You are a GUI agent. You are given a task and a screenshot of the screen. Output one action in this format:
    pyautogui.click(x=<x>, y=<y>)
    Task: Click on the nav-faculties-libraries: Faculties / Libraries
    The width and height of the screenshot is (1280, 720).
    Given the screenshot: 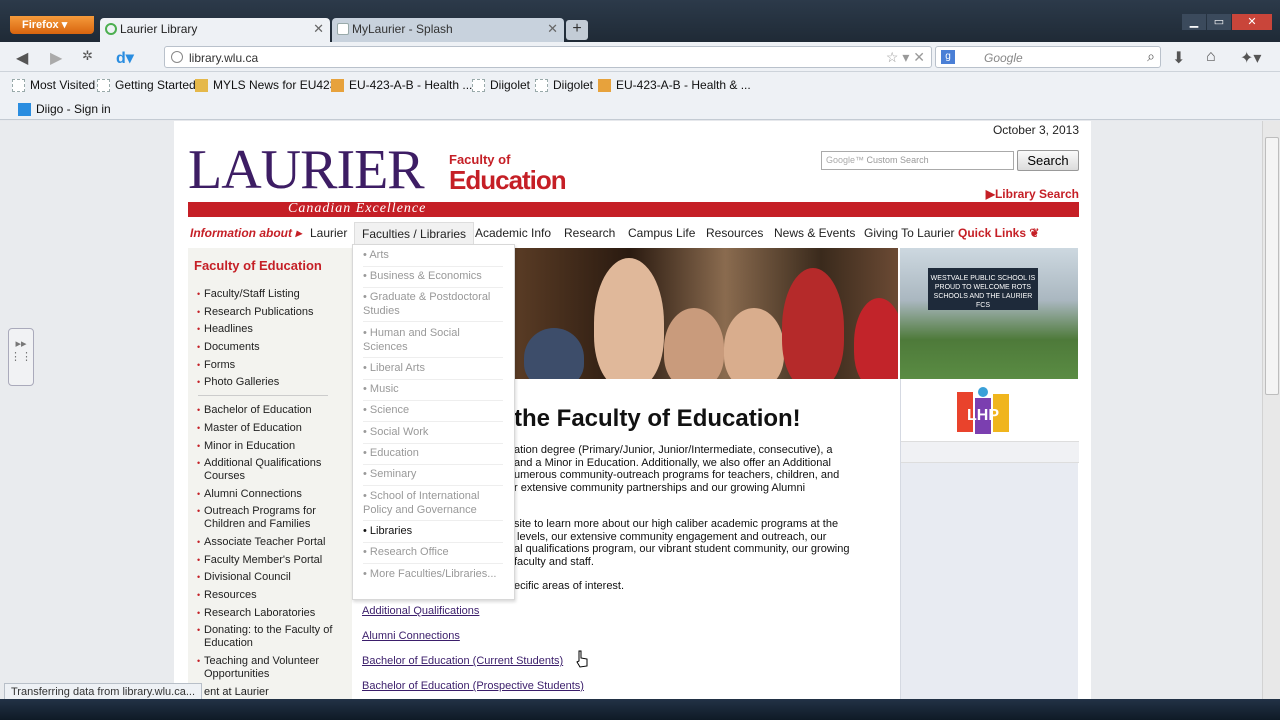 What is the action you would take?
    pyautogui.click(x=414, y=233)
    